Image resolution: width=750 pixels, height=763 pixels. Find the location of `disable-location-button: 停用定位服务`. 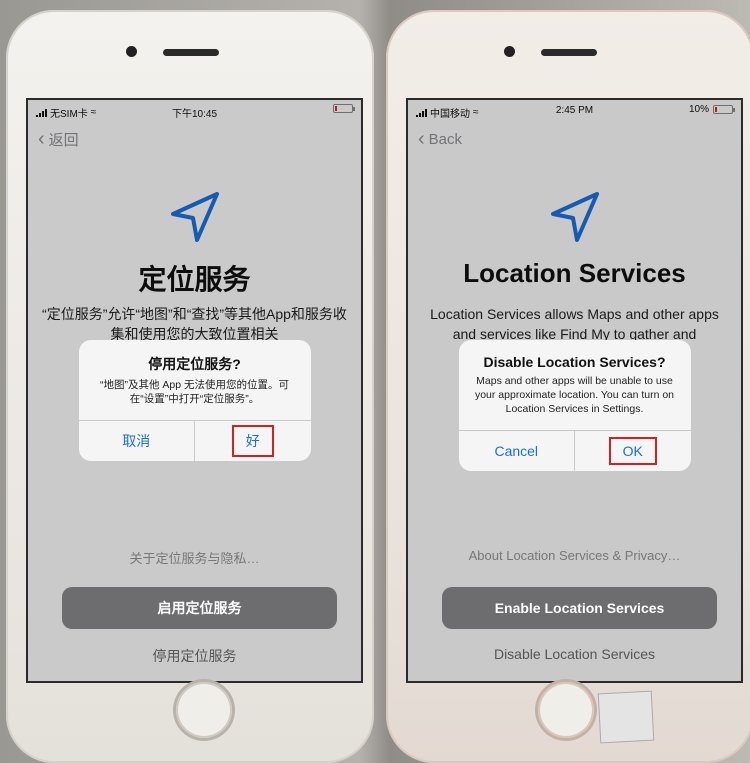

disable-location-button: 停用定位服务 is located at coordinates (194, 656).